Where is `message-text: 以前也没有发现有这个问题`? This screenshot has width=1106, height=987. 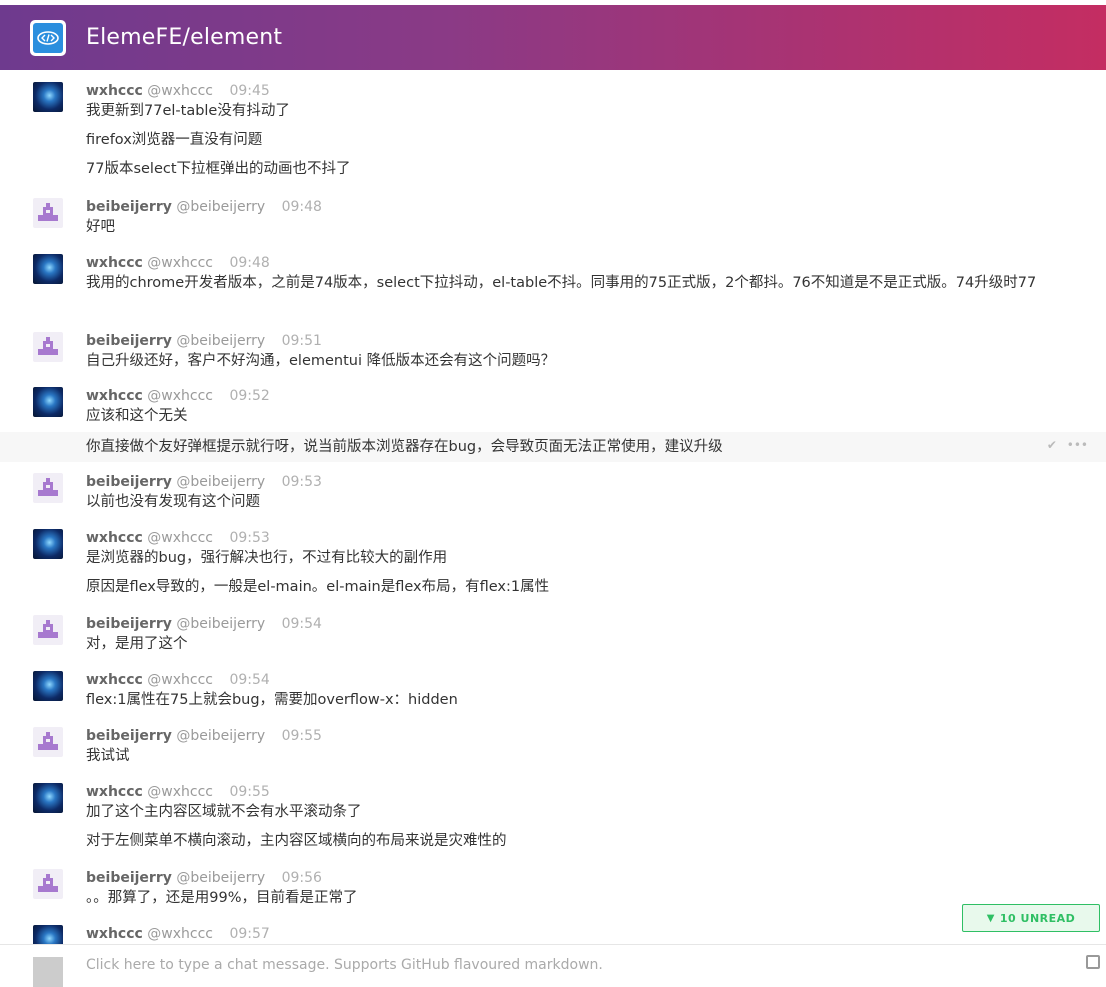 message-text: 以前也没有发现有这个问题 is located at coordinates (173, 502).